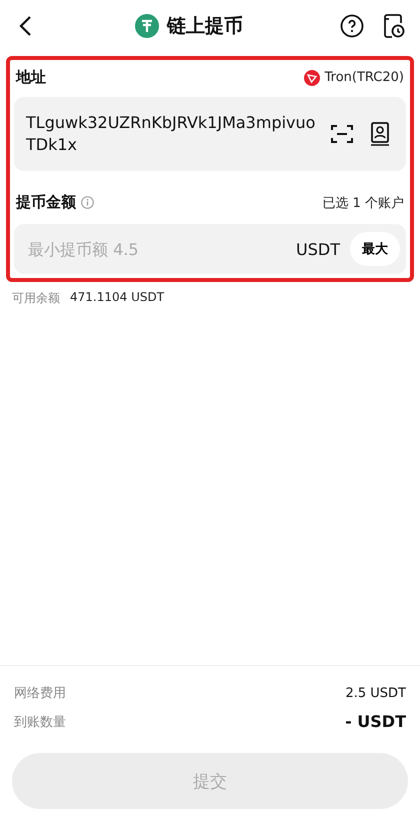 The image size is (420, 813). Describe the element at coordinates (352, 26) in the screenshot. I see `help-icon` at that location.